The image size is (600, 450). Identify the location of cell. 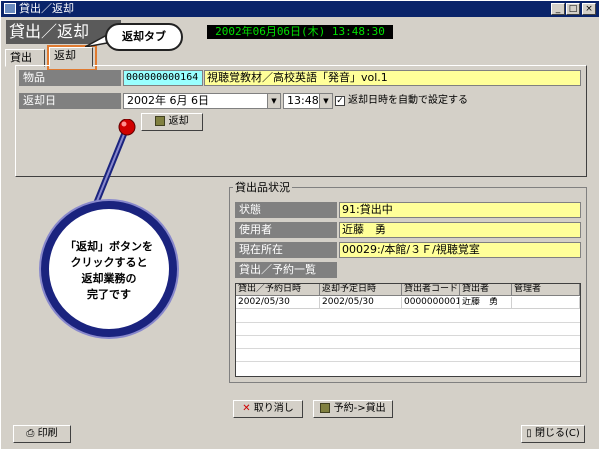
(546, 303).